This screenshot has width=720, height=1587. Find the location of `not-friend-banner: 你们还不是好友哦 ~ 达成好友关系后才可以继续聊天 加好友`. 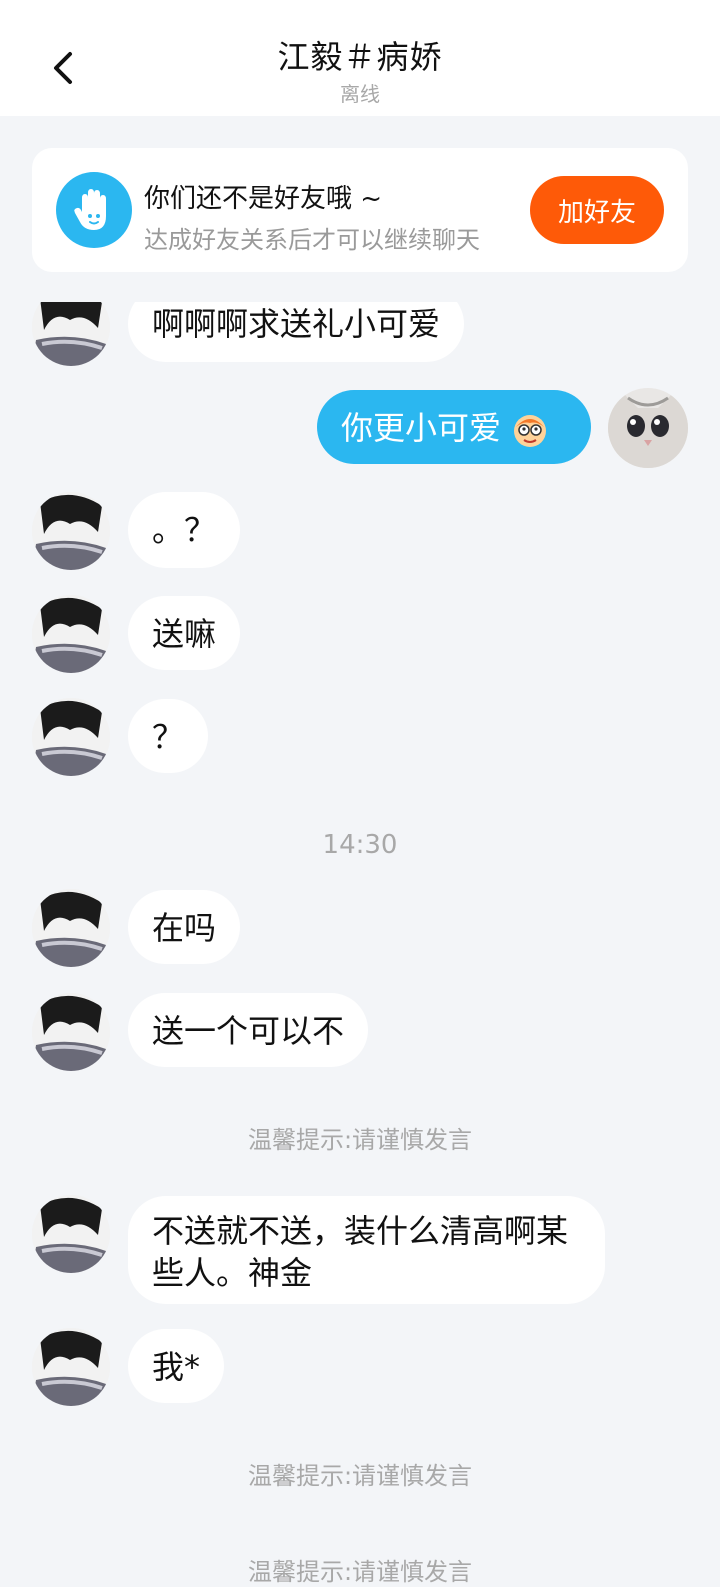

not-friend-banner: 你们还不是好友哦 ~ 达成好友关系后才可以继续聊天 加好友 is located at coordinates (360, 210).